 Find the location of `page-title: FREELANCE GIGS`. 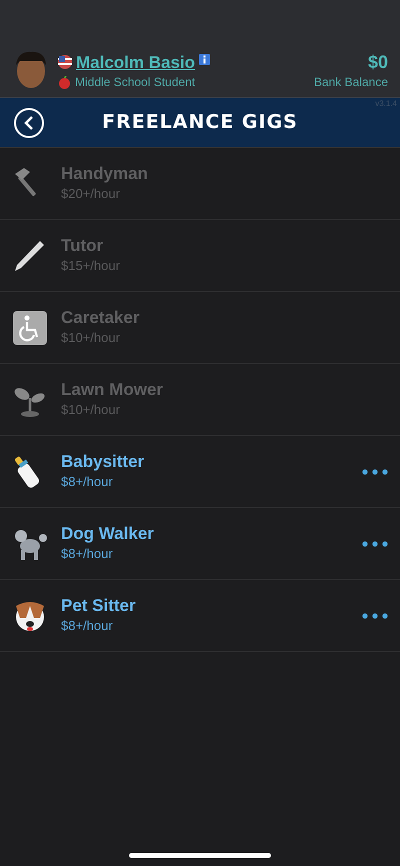

page-title: FREELANCE GIGS is located at coordinates (200, 123).